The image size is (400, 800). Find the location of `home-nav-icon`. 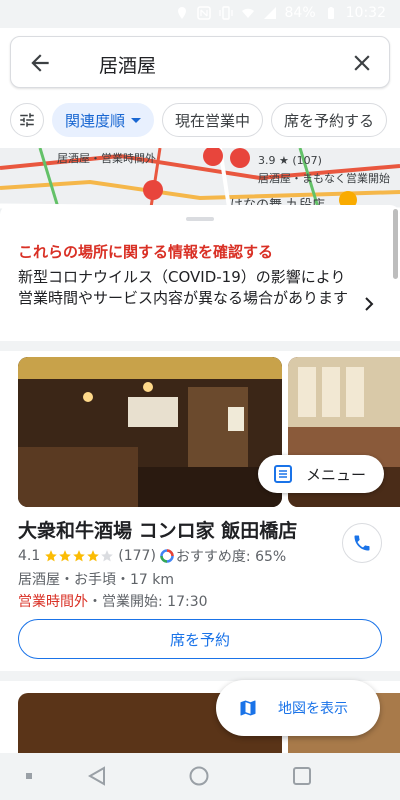

home-nav-icon is located at coordinates (199, 776).